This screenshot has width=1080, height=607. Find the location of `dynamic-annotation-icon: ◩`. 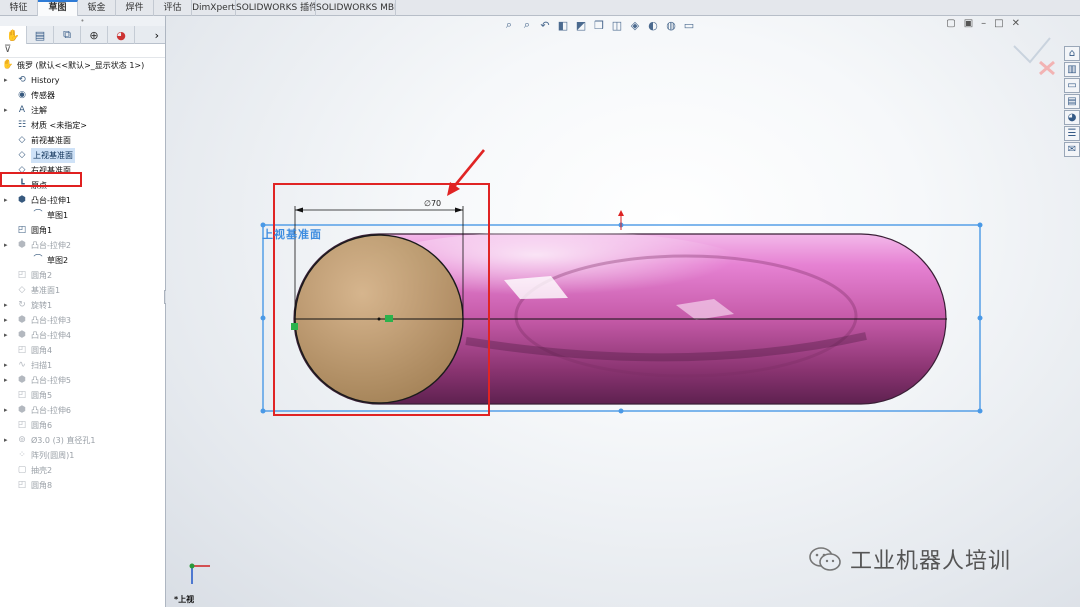

dynamic-annotation-icon: ◩ is located at coordinates (581, 25).